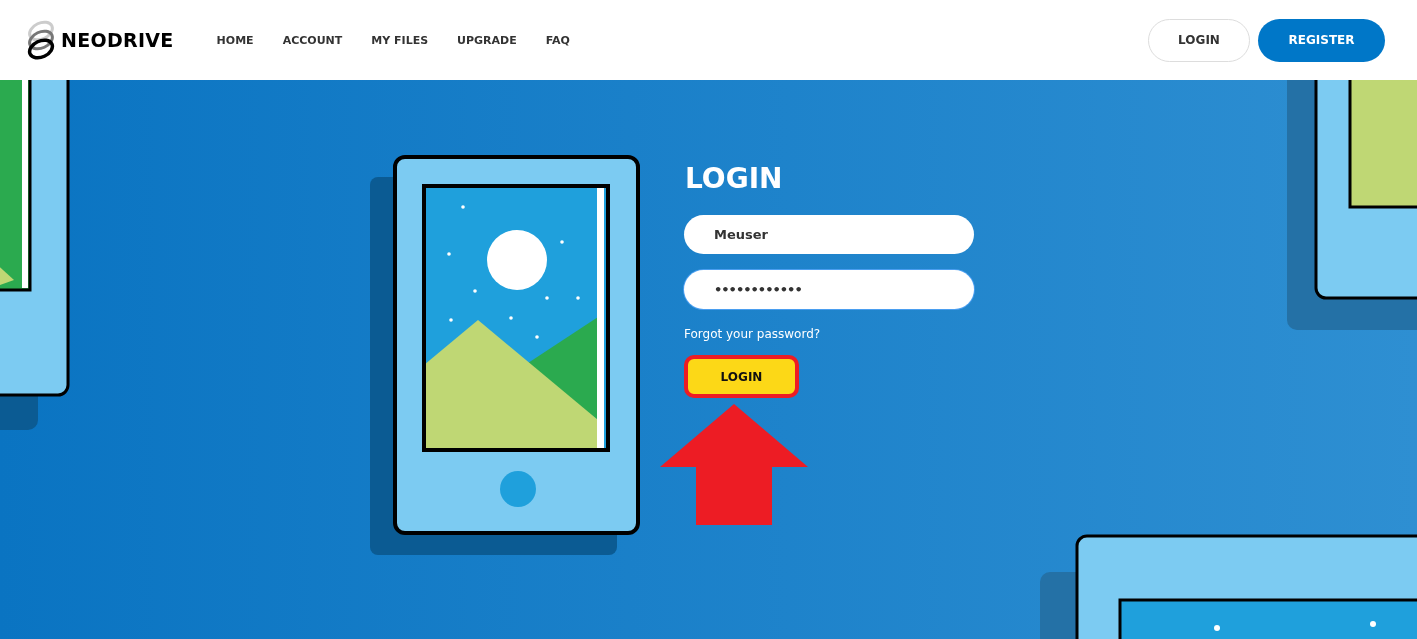  I want to click on brand-name: NEODRIVE, so click(117, 40).